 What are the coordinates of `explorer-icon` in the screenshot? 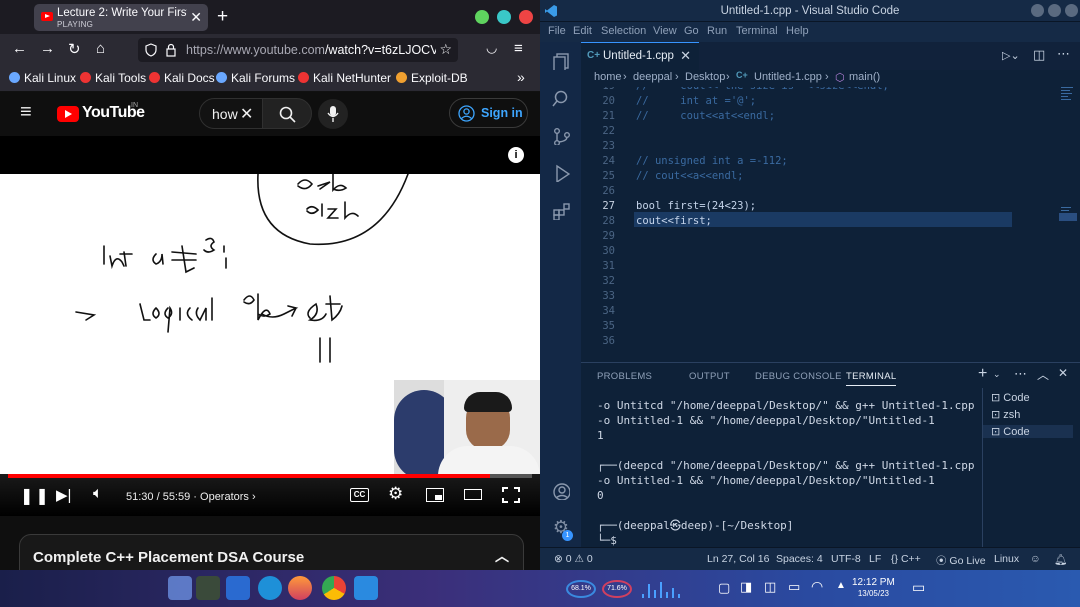 It's located at (561, 61).